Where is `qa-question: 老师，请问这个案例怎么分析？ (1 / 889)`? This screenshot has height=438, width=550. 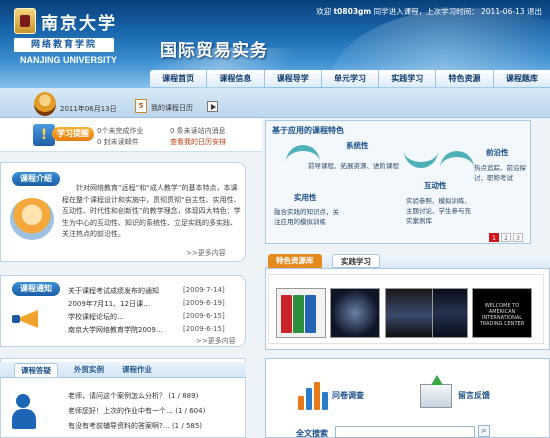 qa-question: 老师，请问这个案例怎么分析？ (1 / 889) is located at coordinates (133, 396).